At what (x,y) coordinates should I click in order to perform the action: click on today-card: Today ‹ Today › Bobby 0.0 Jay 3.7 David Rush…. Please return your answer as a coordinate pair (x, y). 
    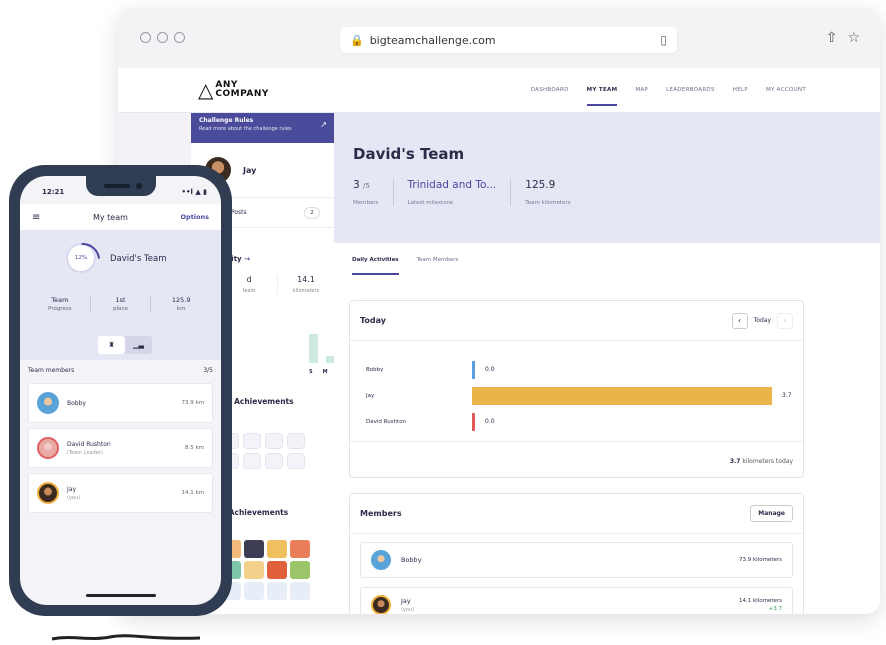
    Looking at the image, I should click on (576, 389).